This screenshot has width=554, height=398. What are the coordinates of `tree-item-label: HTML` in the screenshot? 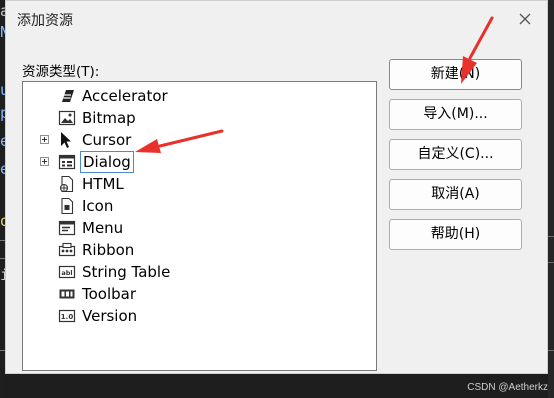 It's located at (103, 184).